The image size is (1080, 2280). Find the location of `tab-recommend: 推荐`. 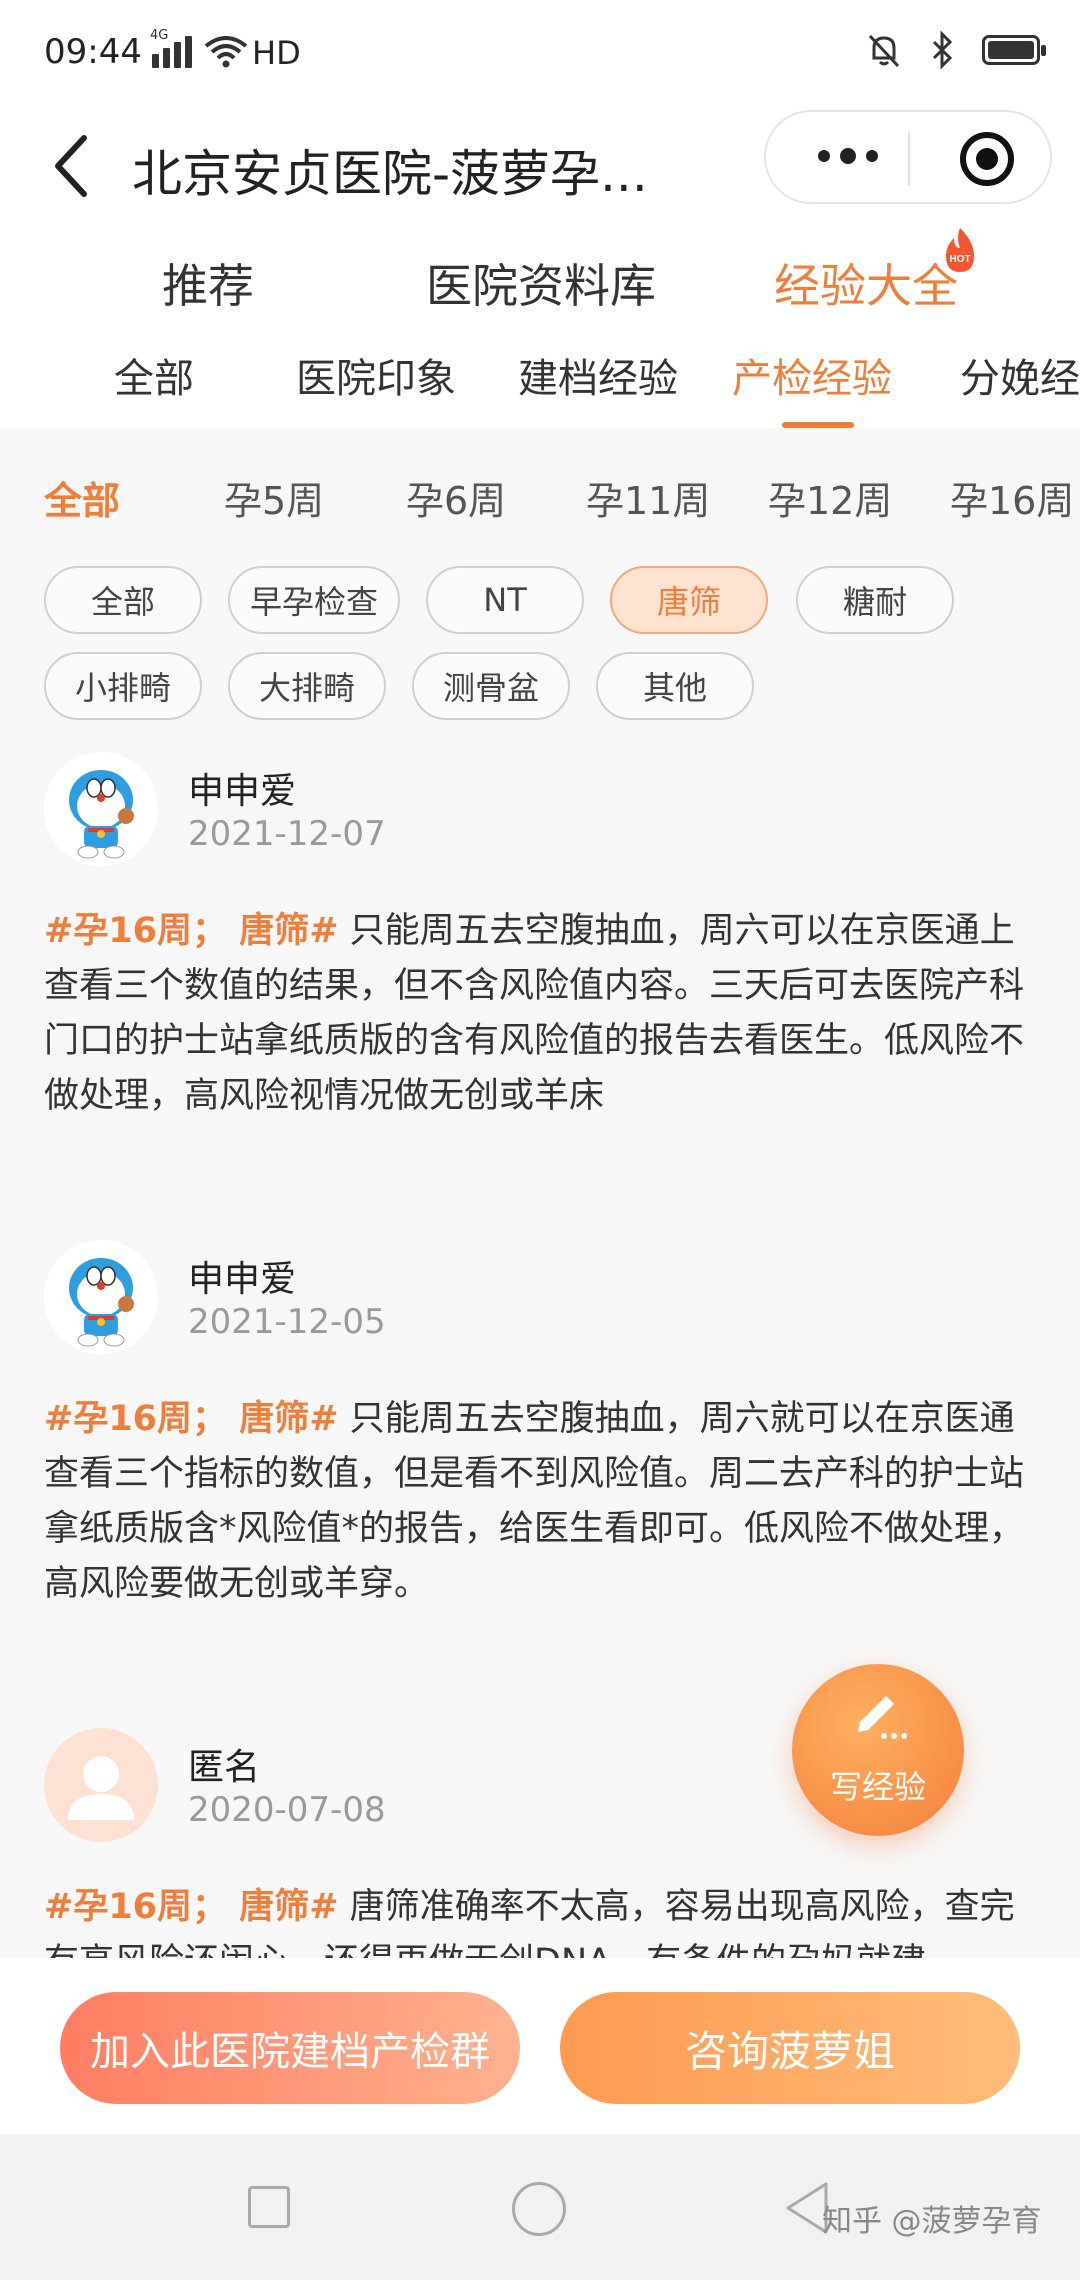

tab-recommend: 推荐 is located at coordinates (208, 283).